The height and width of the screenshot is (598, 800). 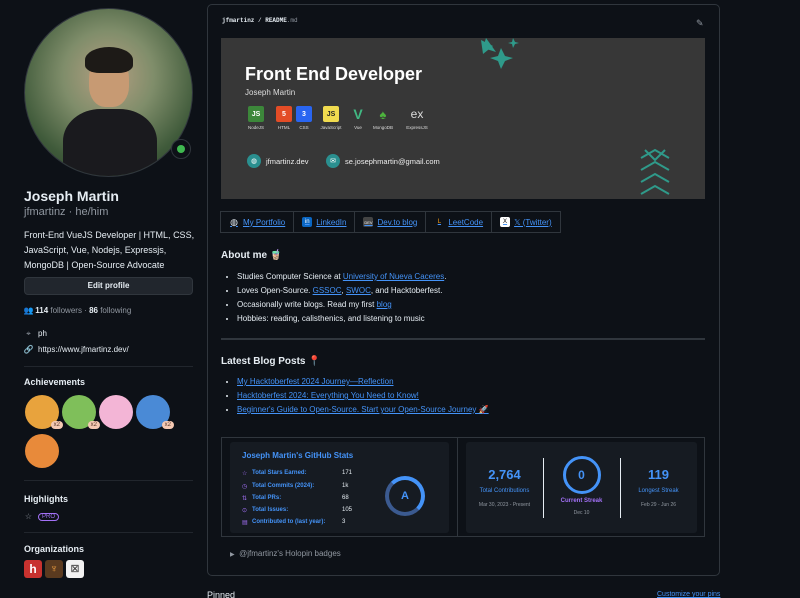 What do you see at coordinates (392, 161) in the screenshot?
I see `email-text: se.josephmartin@gmail.com` at bounding box center [392, 161].